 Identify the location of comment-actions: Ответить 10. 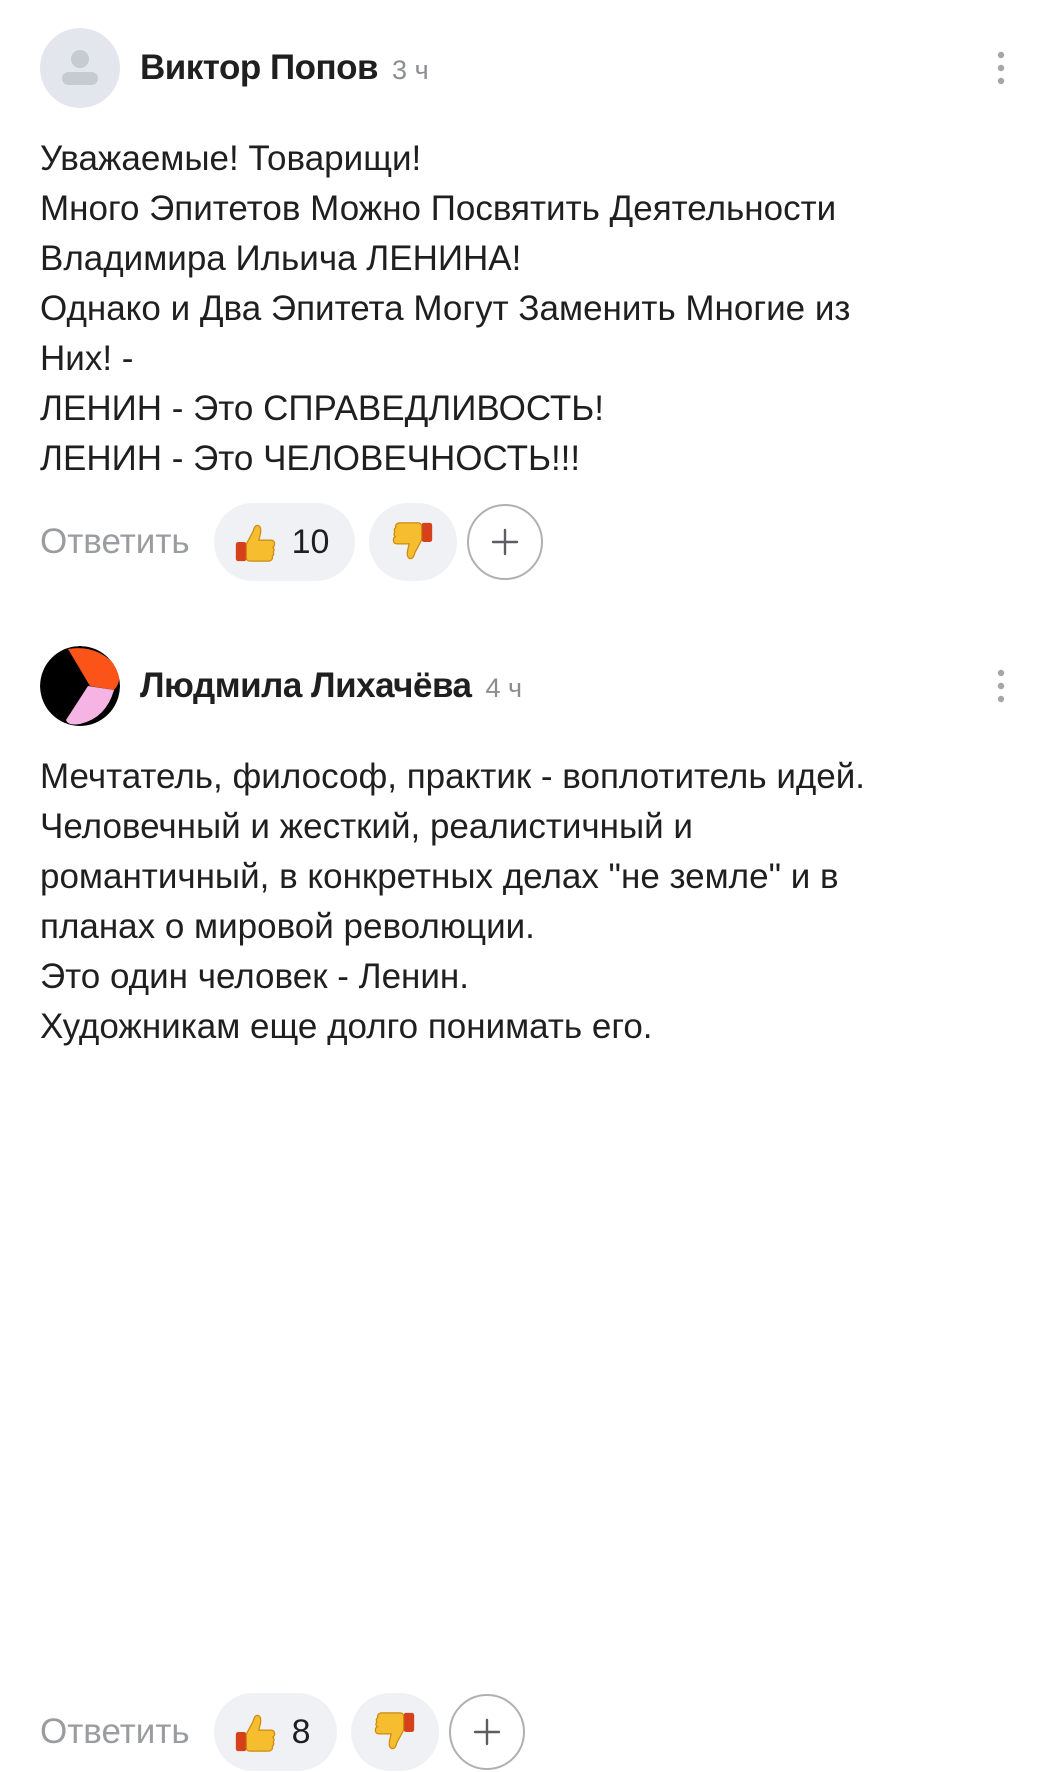
(292, 542).